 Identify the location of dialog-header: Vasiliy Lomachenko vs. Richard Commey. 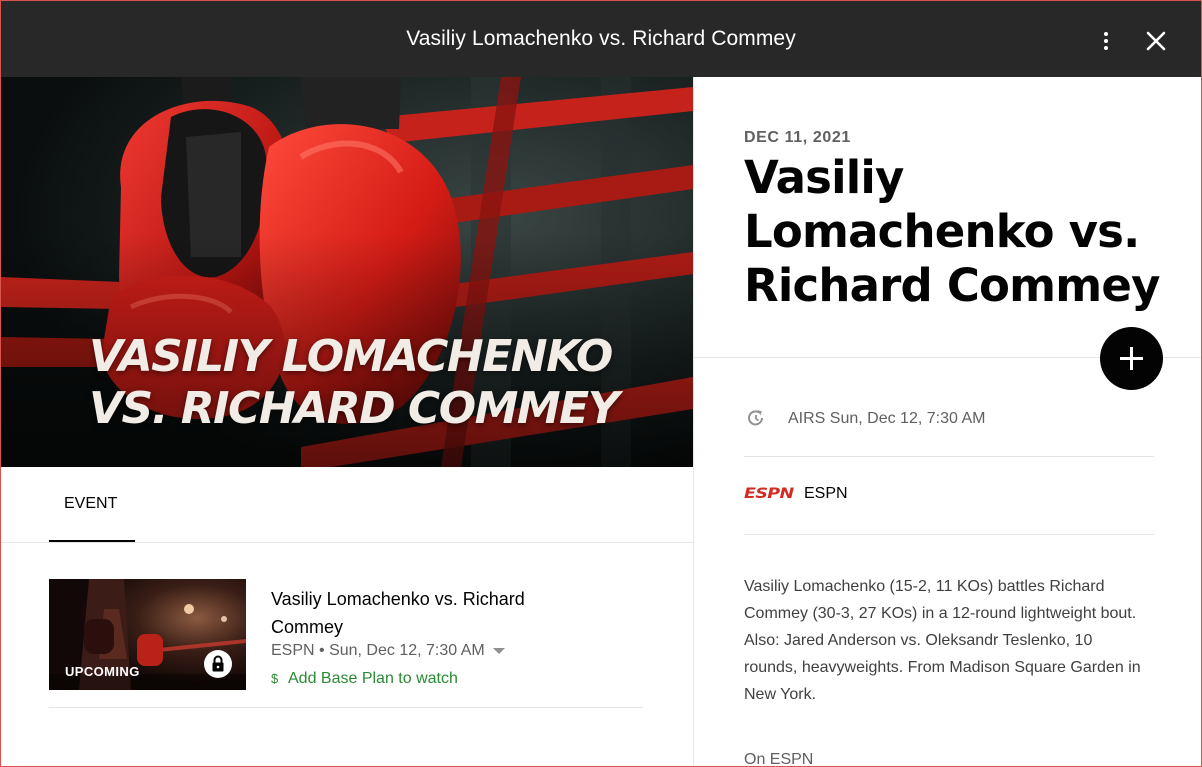
(601, 39).